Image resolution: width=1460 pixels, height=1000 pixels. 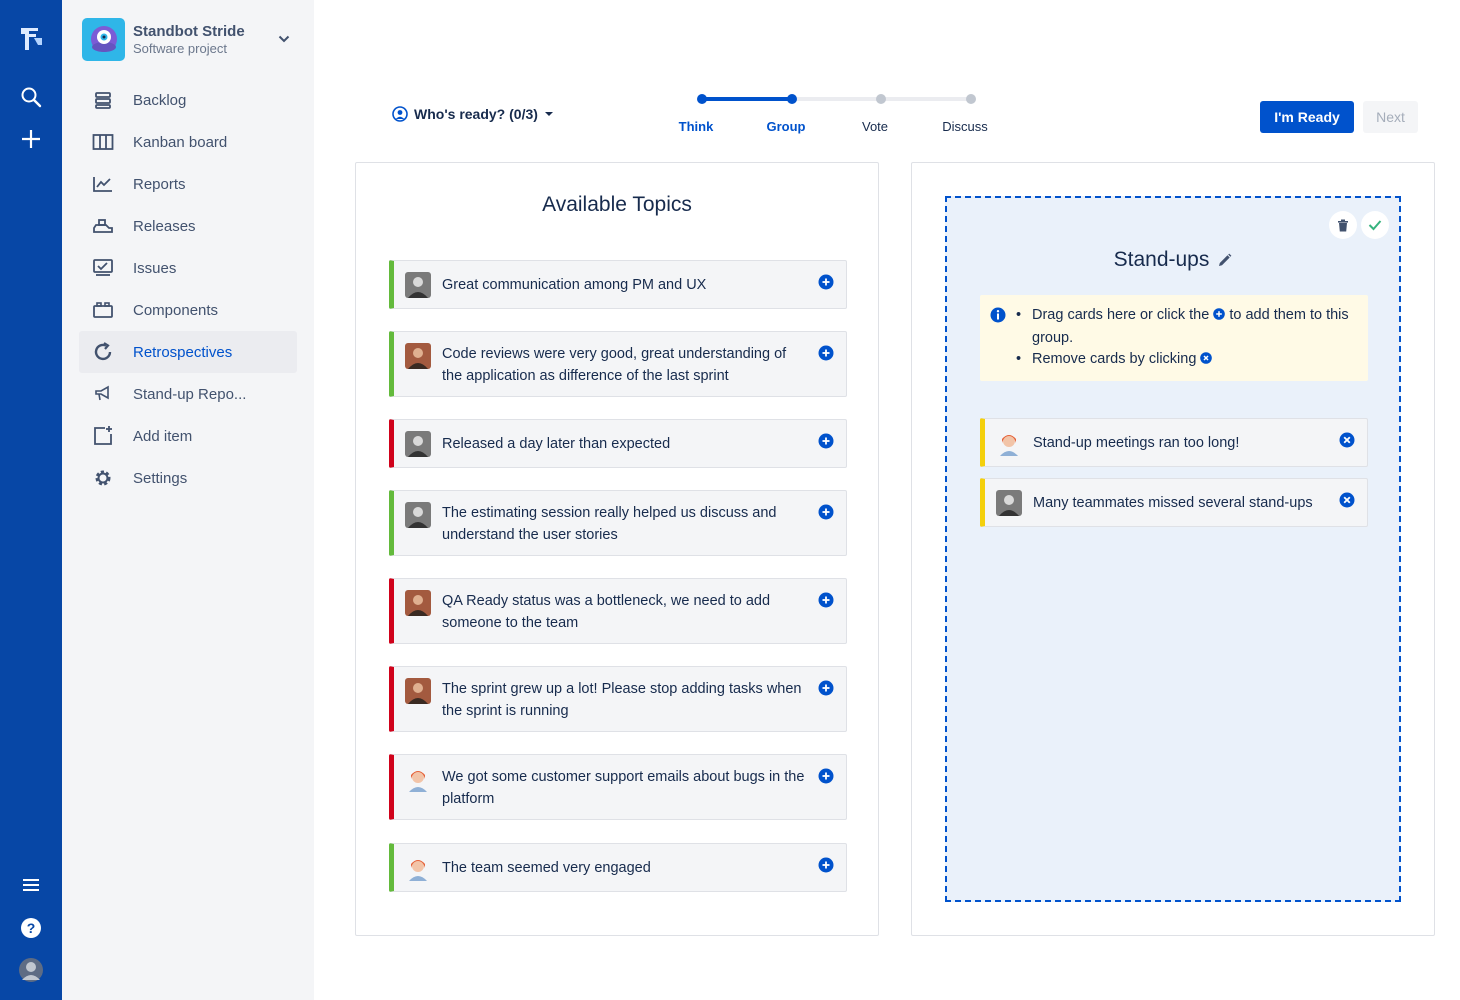 What do you see at coordinates (103, 39) in the screenshot?
I see `project-avatar` at bounding box center [103, 39].